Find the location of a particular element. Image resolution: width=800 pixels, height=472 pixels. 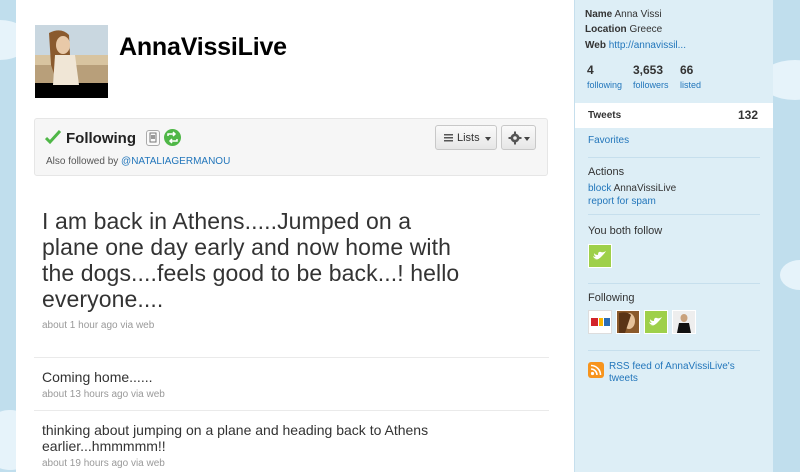

location-label: Location is located at coordinates (606, 29).